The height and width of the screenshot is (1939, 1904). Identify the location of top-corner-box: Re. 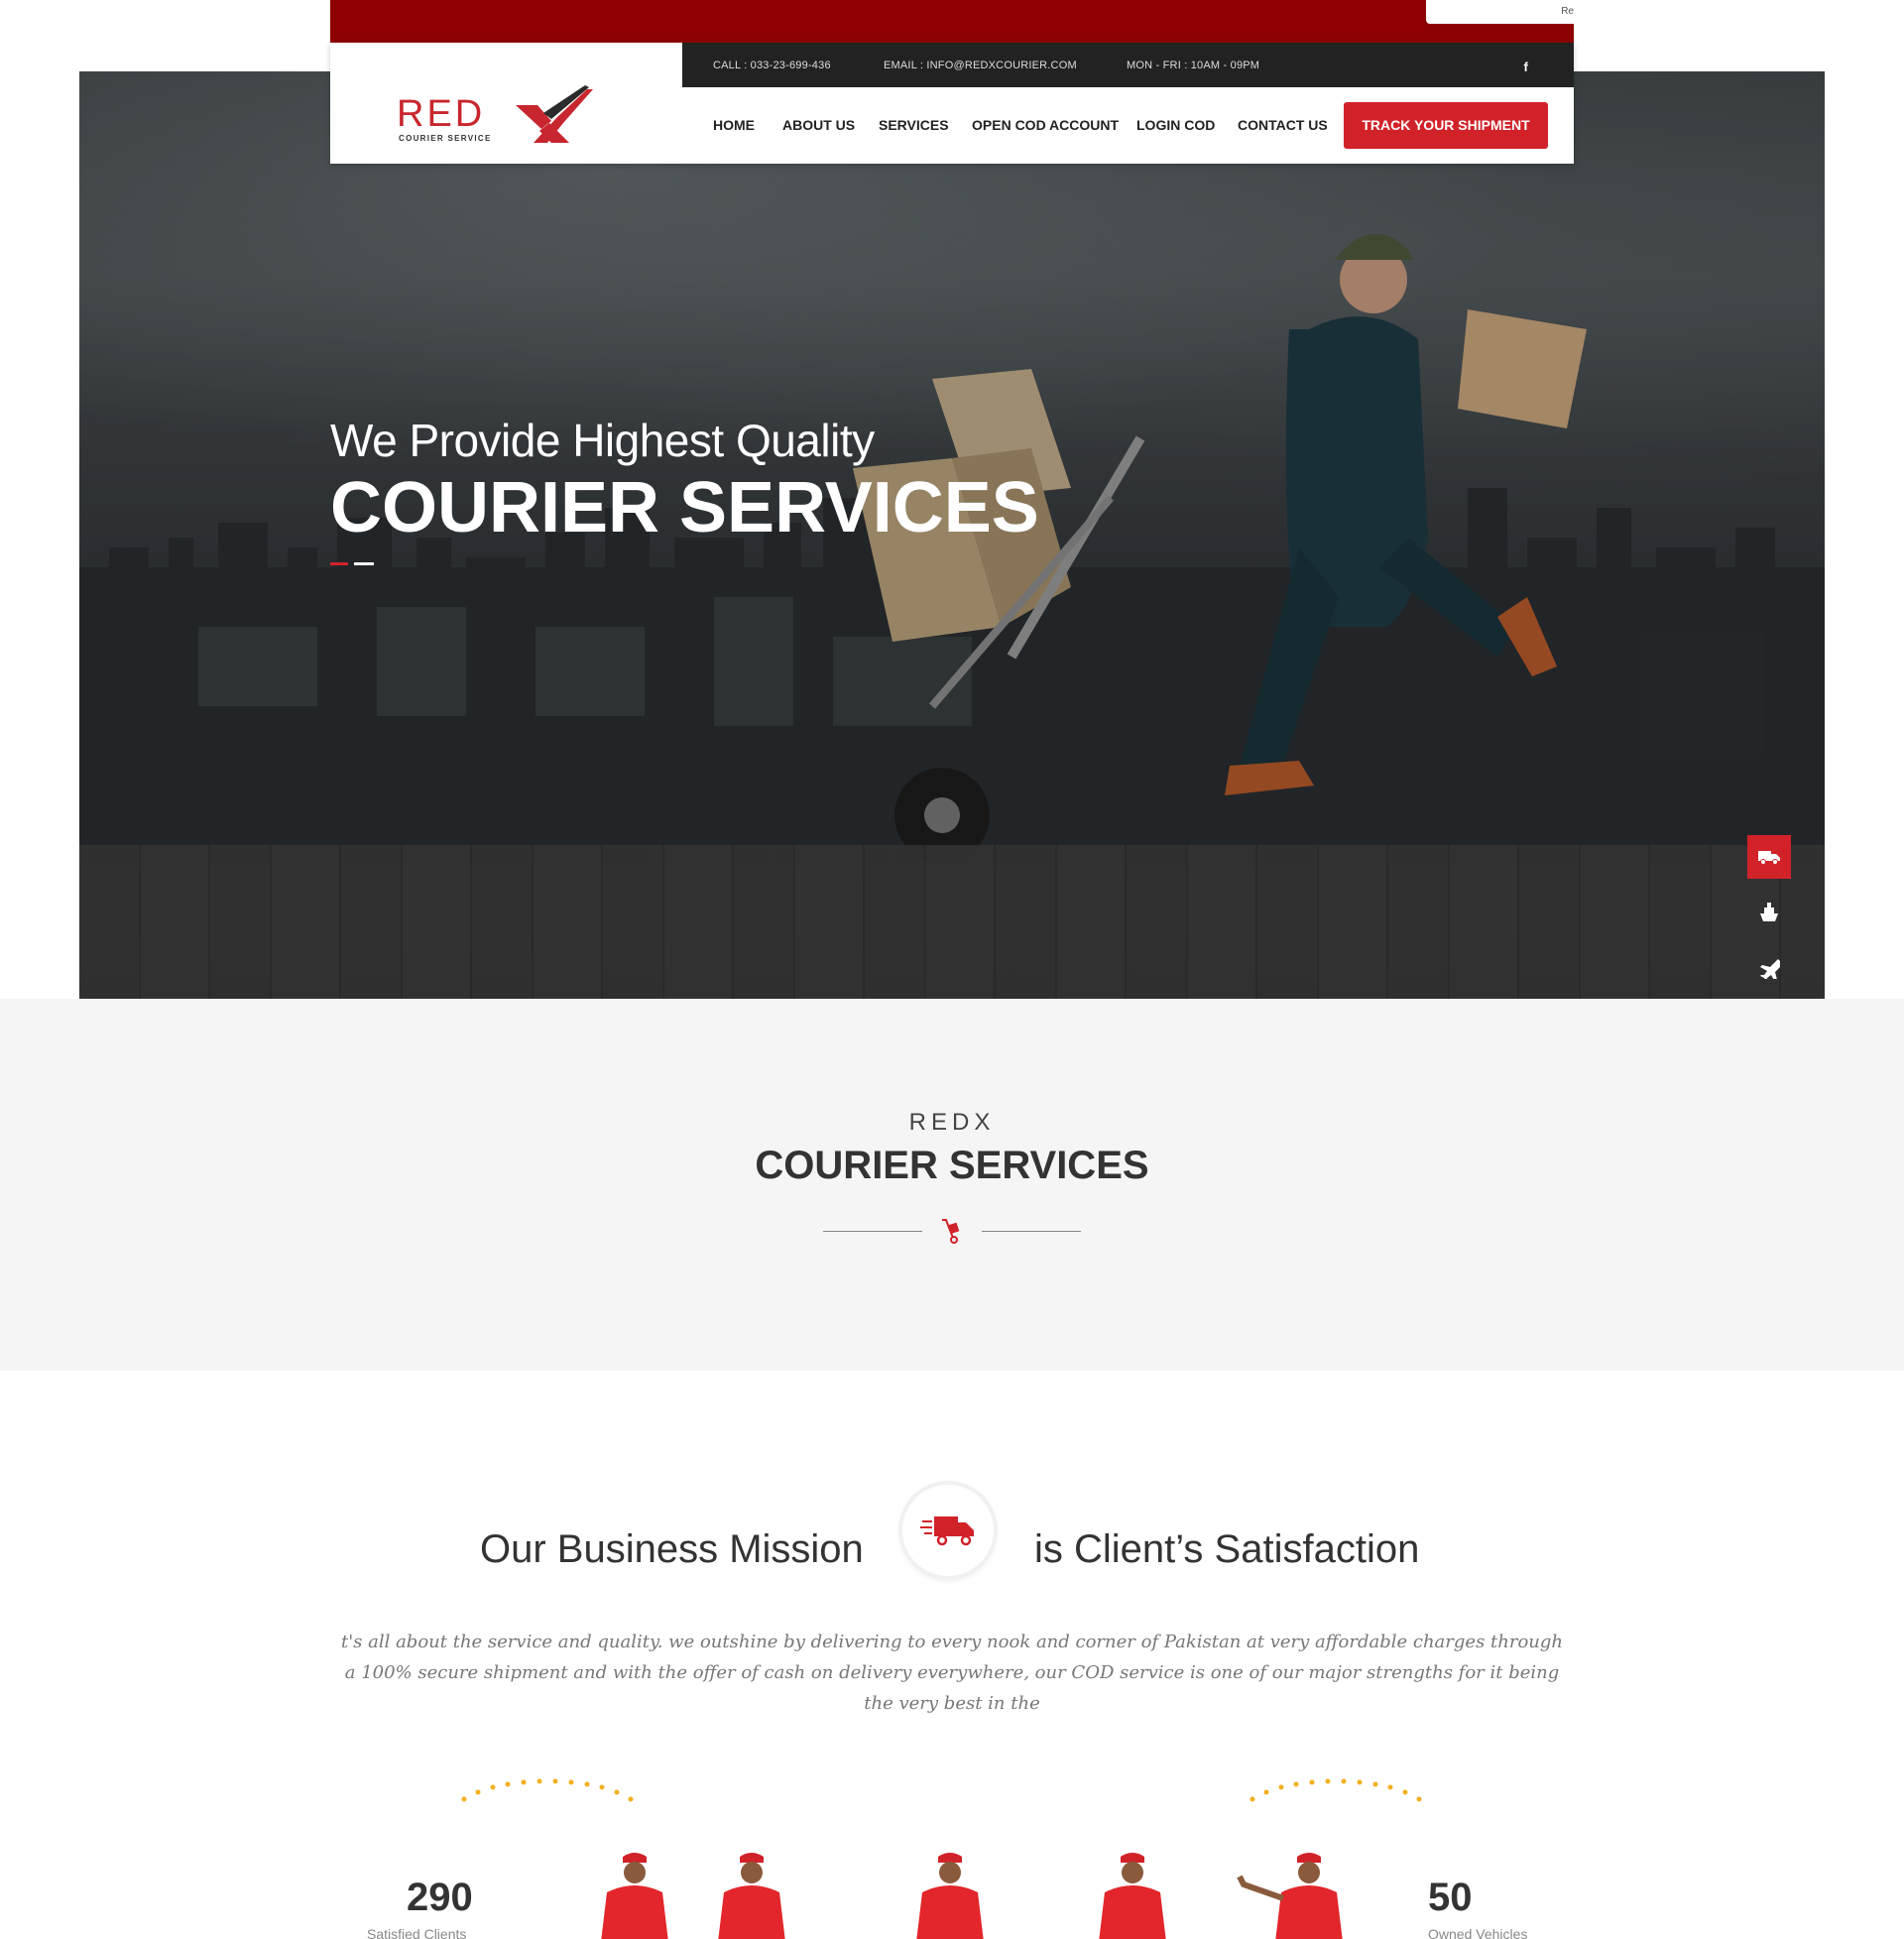
(1500, 12).